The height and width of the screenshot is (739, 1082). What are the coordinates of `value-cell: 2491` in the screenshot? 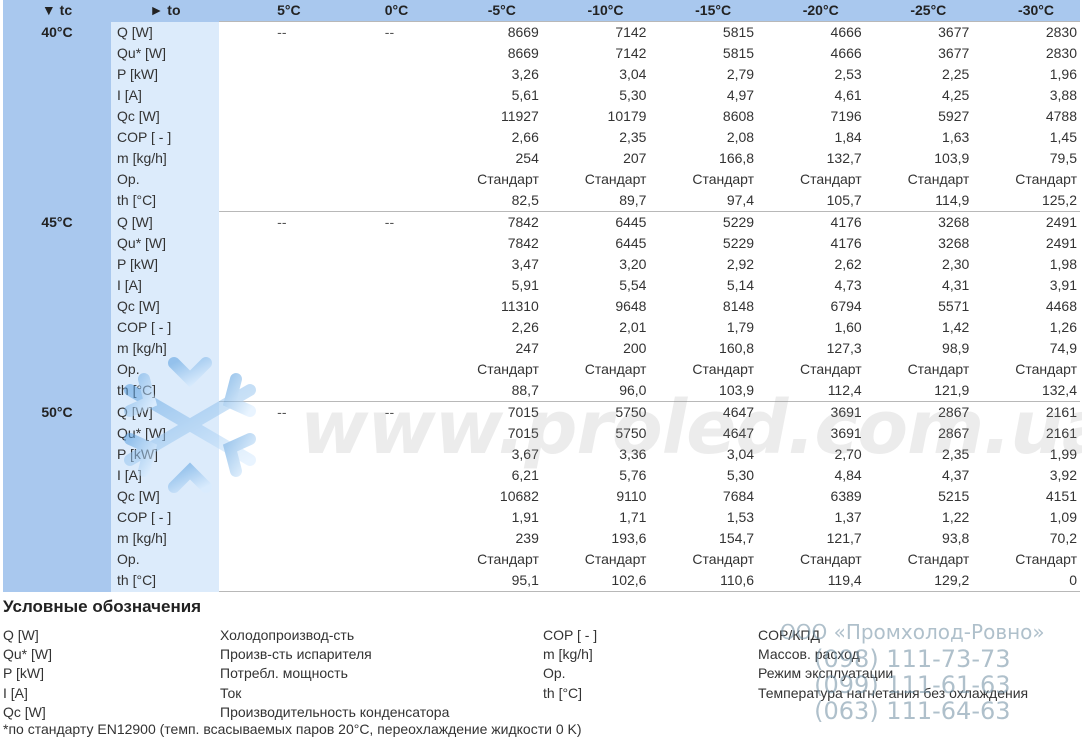 It's located at (1061, 243).